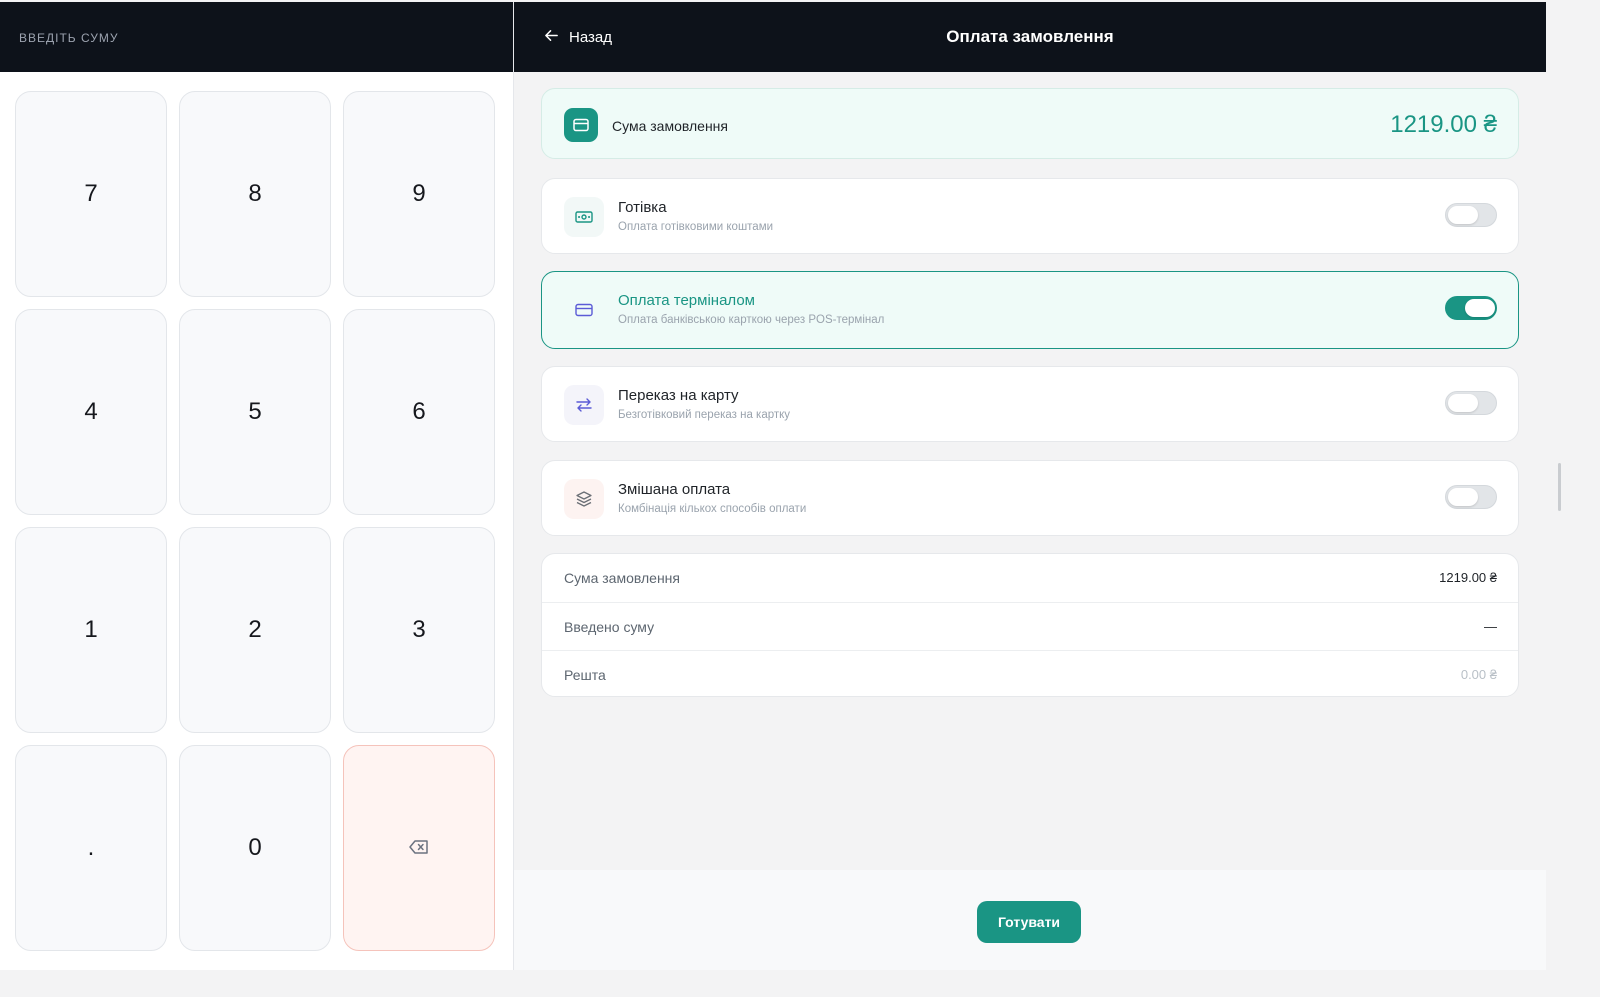  I want to click on backspace-button, so click(419, 848).